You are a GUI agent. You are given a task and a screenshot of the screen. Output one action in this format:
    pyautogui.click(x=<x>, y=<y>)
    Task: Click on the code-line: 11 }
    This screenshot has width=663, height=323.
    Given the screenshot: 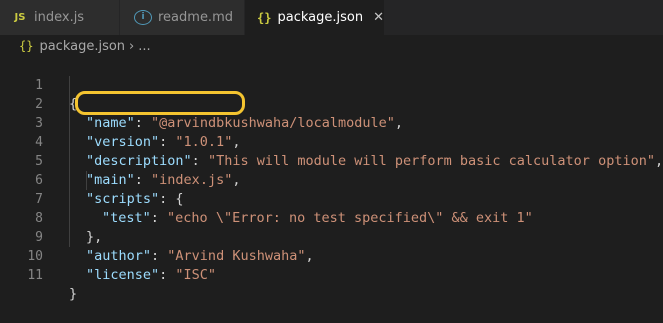 What is the action you would take?
    pyautogui.click(x=38, y=274)
    